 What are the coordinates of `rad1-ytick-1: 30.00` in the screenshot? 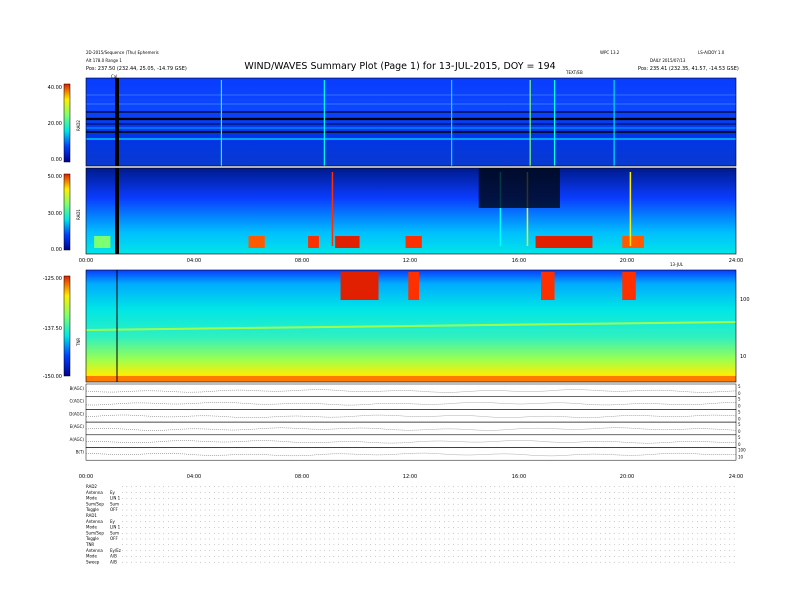 It's located at (55, 214).